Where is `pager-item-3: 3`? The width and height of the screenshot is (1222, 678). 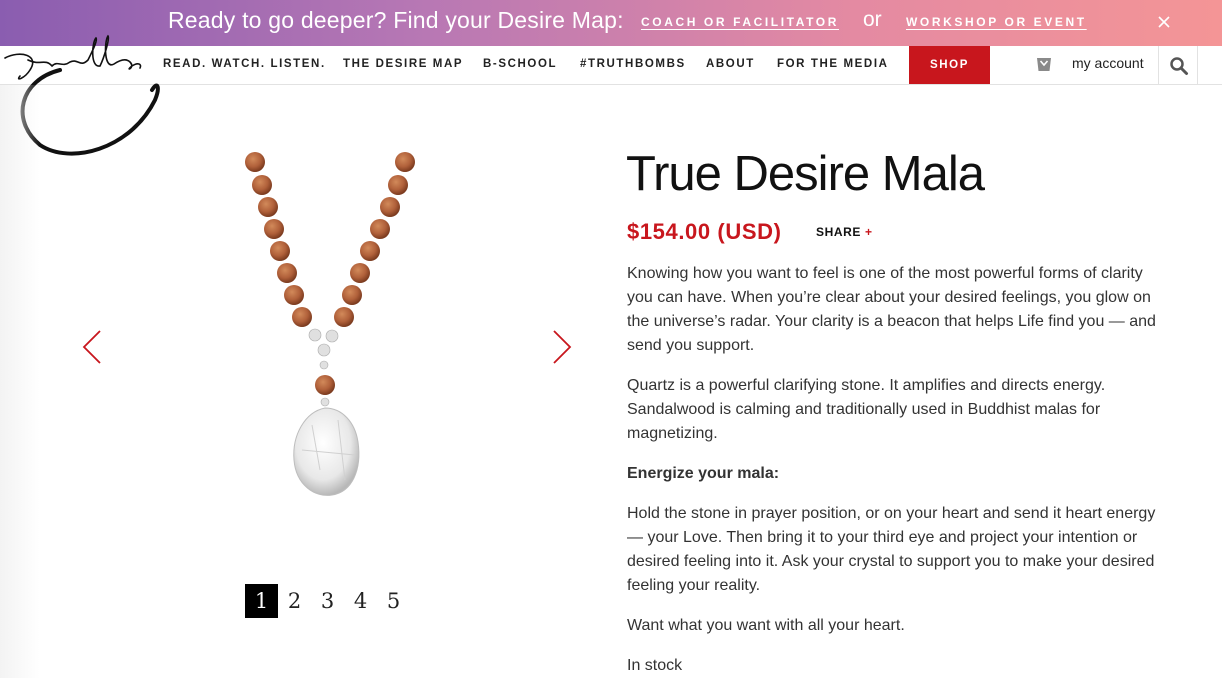 pager-item-3: 3 is located at coordinates (327, 601).